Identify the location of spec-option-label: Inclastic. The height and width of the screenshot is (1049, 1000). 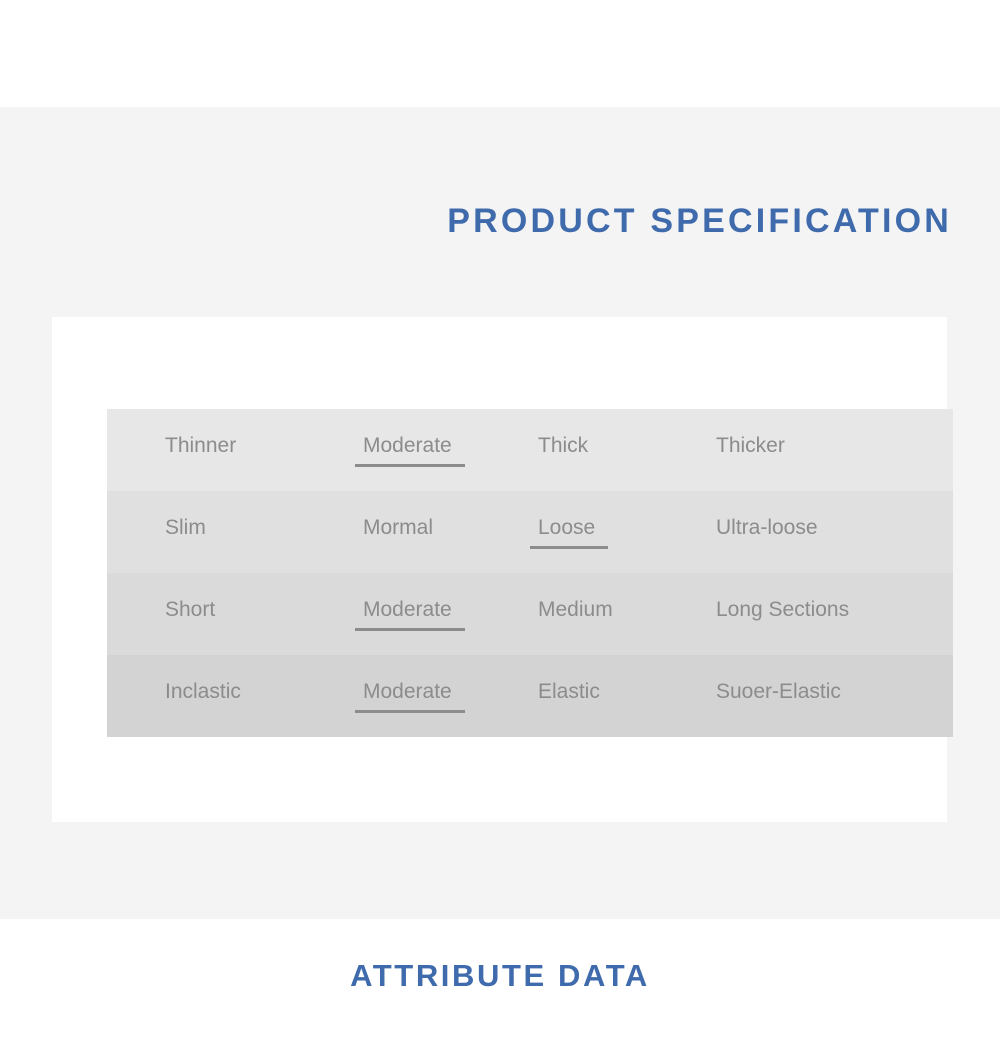
(203, 696).